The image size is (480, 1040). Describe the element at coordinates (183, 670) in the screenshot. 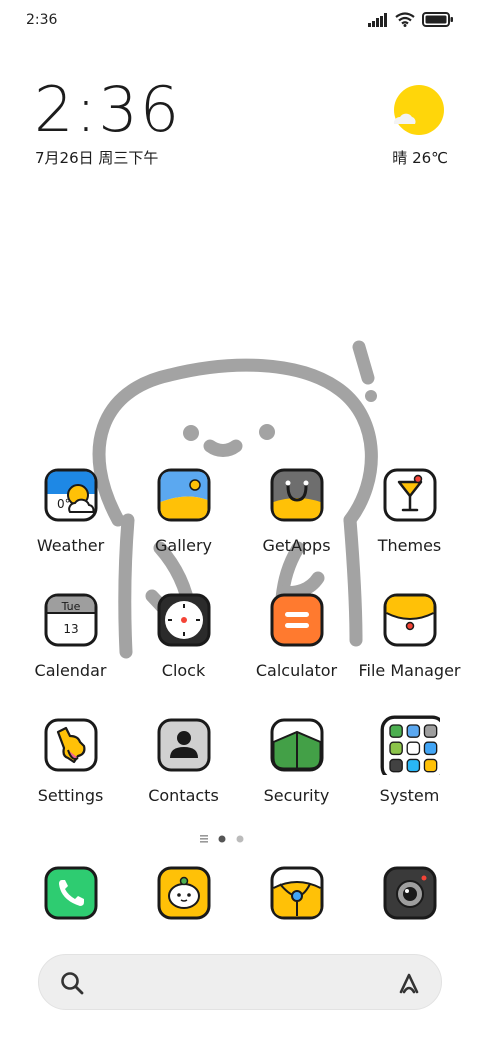

I see `app-label: Clock` at that location.